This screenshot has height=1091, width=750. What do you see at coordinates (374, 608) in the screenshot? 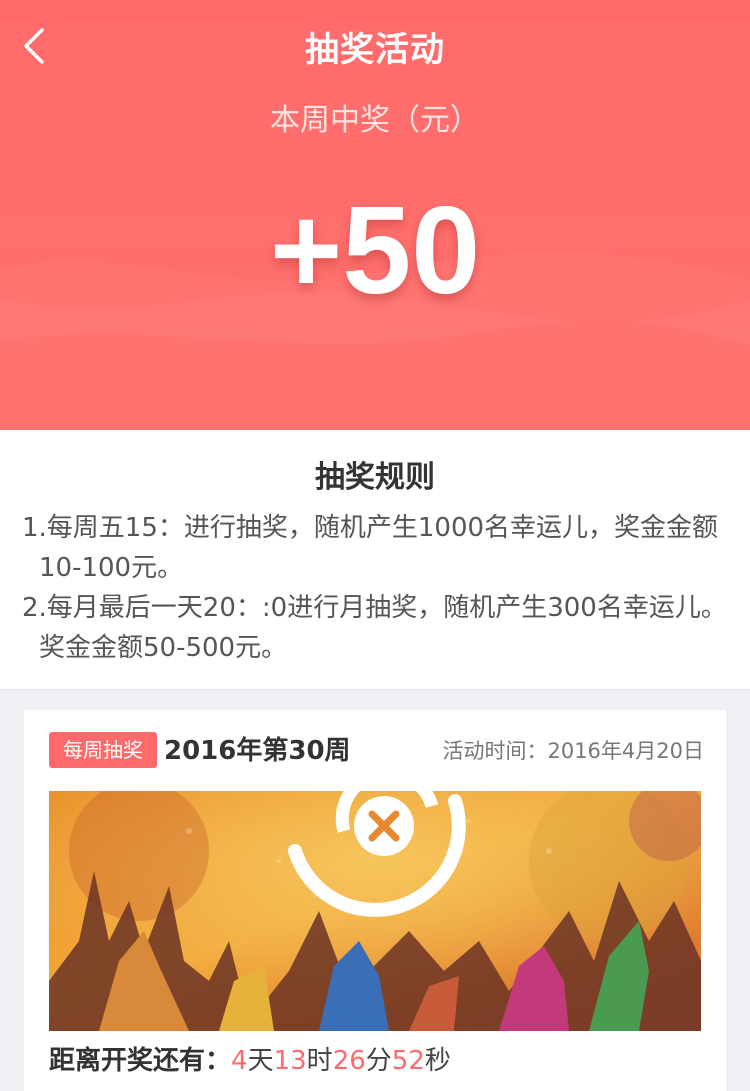
I see `rule-line: 2.每月最后一天20：:0进行月抽奖，随机产生300名幸运儿。` at bounding box center [374, 608].